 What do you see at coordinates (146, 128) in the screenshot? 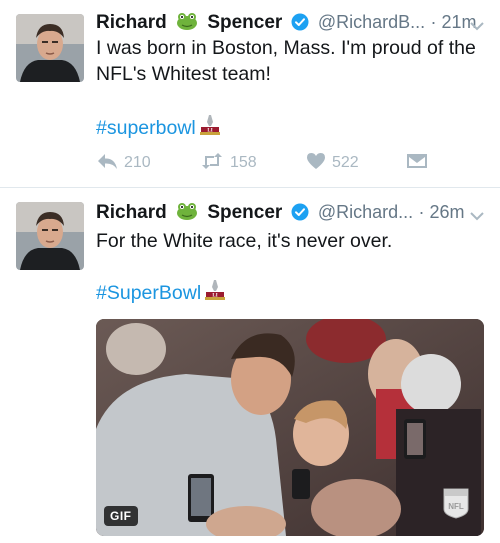
I see `hashtag-text: #superbowl` at bounding box center [146, 128].